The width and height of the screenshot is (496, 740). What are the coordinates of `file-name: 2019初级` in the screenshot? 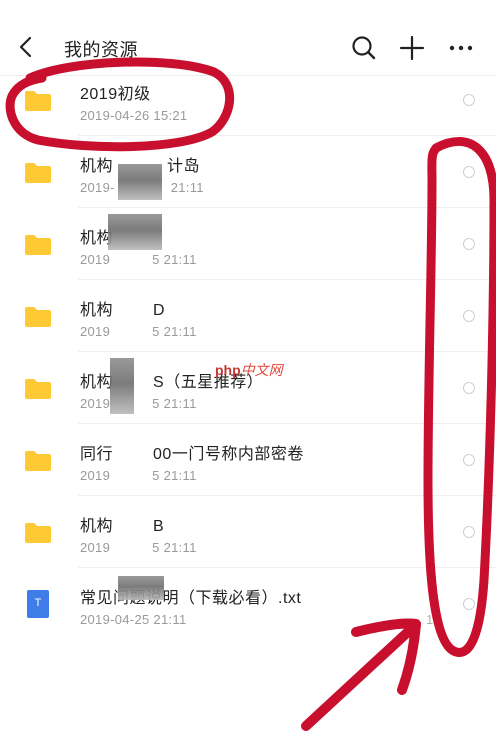 It's located at (115, 94).